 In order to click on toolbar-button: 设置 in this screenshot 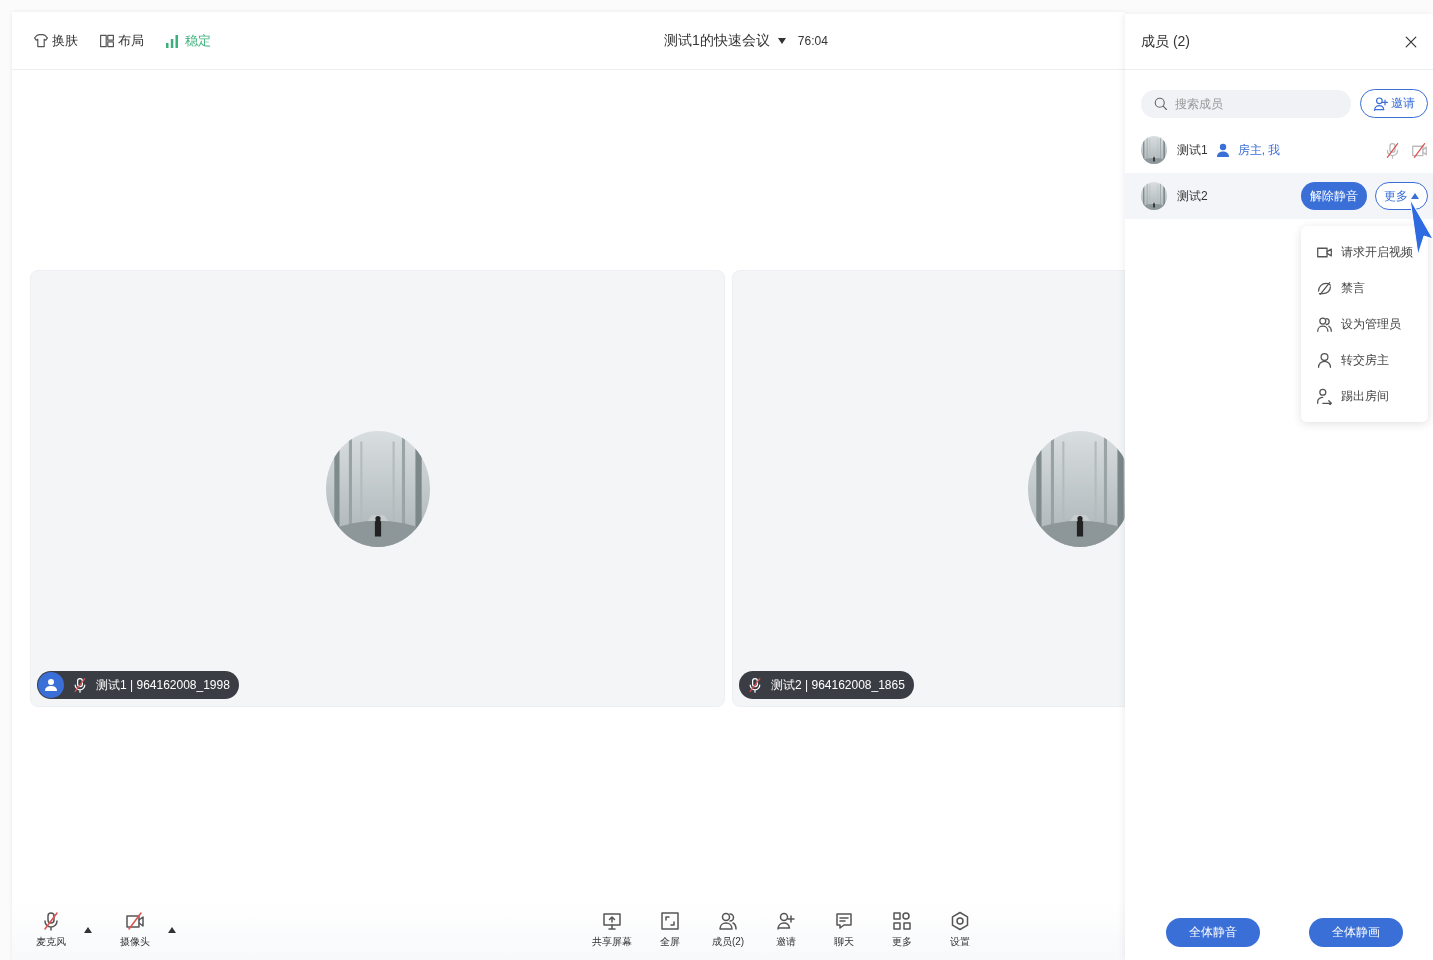, I will do `click(960, 930)`.